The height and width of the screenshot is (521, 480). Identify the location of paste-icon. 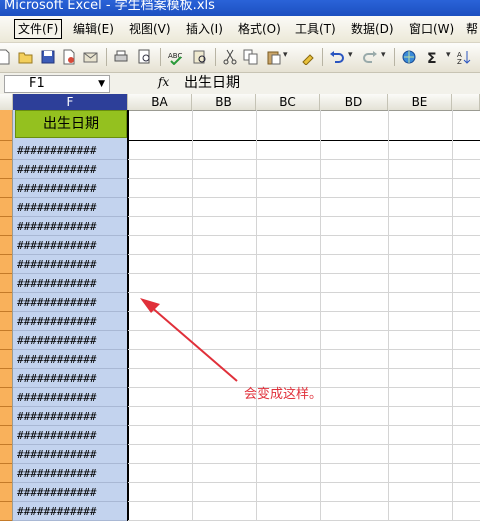
(274, 57).